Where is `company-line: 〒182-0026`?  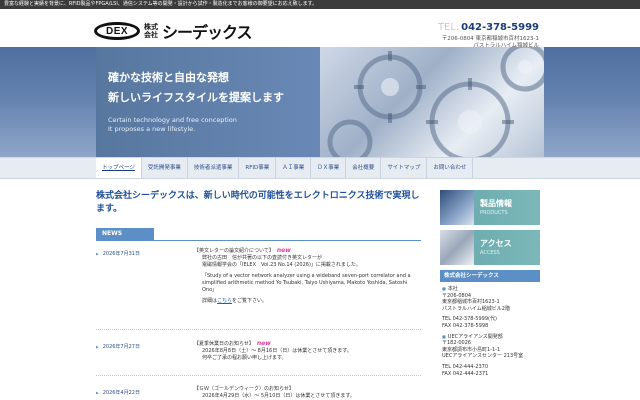 company-line: 〒182-0026 is located at coordinates (457, 343).